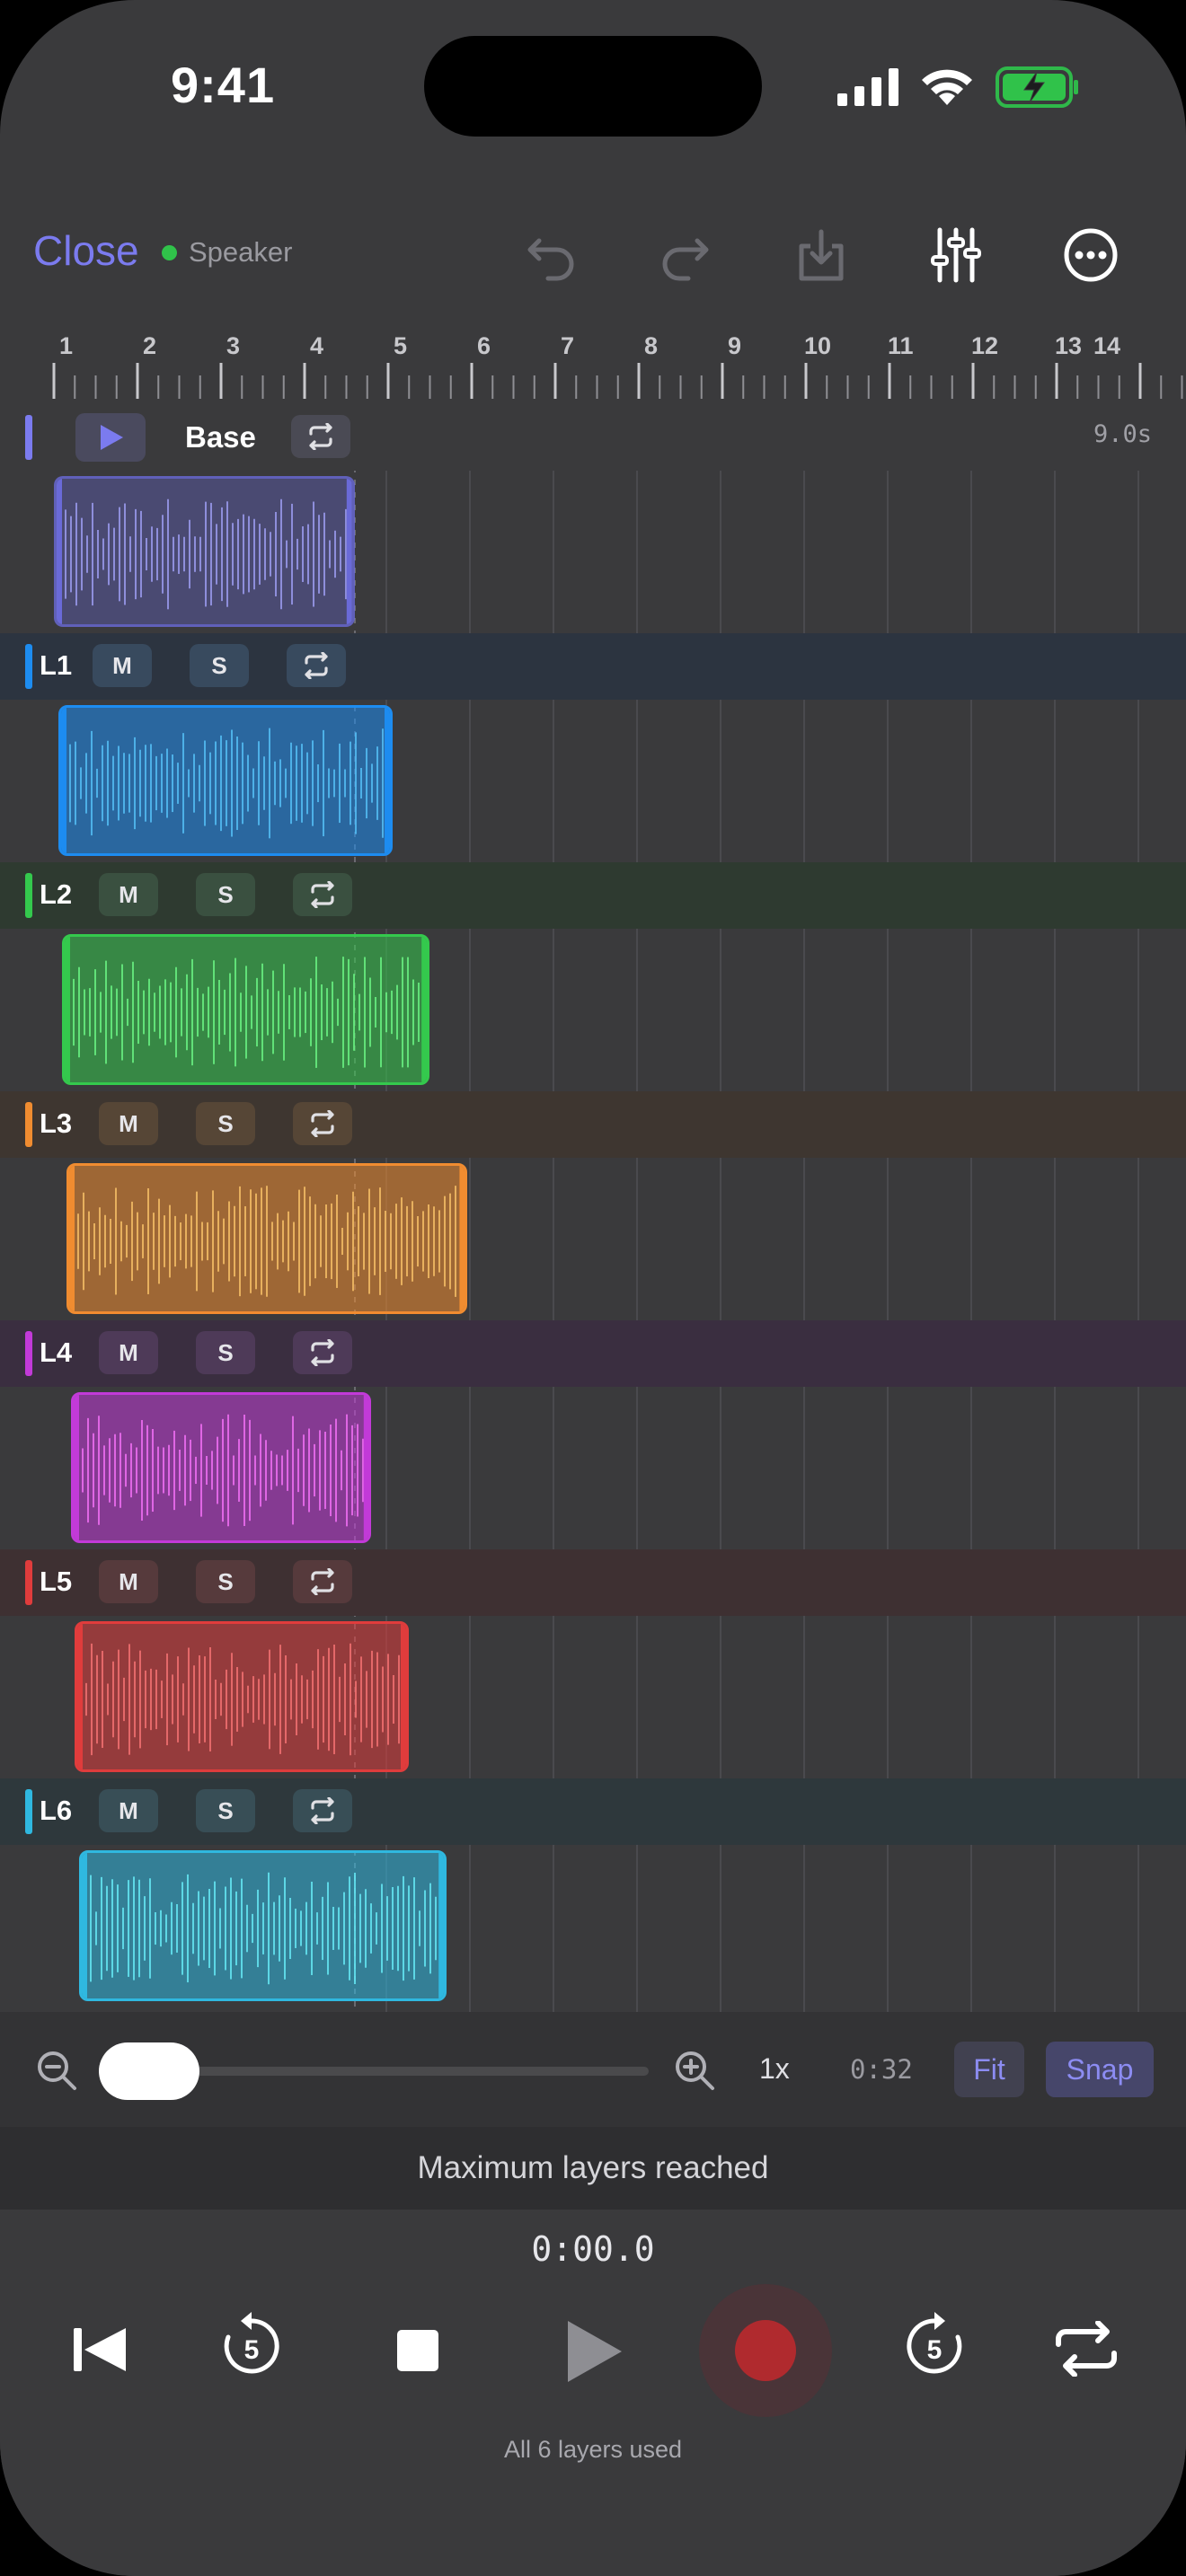 The image size is (1186, 2576). I want to click on record-button, so click(765, 2350).